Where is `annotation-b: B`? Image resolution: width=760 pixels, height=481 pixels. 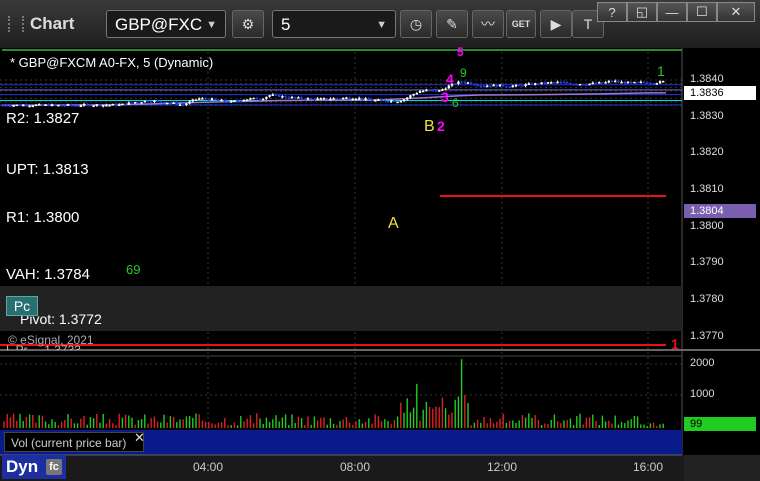
annotation-b: B is located at coordinates (429, 126).